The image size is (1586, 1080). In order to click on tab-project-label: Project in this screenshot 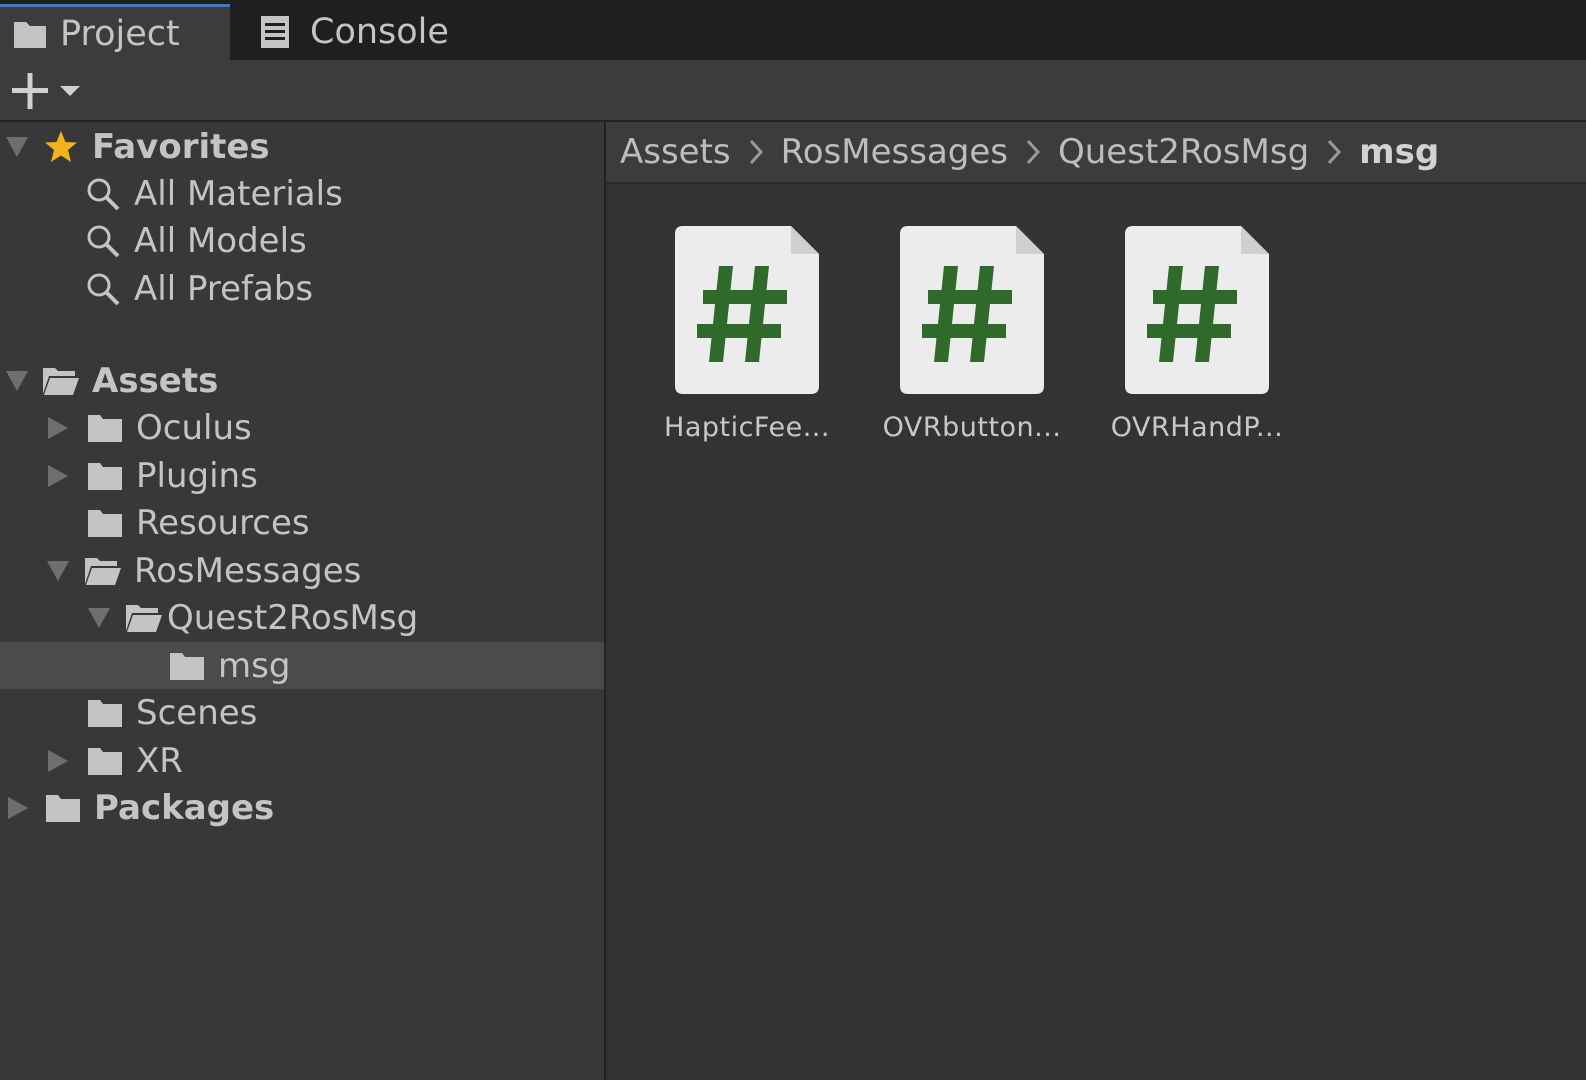, I will do `click(120, 33)`.